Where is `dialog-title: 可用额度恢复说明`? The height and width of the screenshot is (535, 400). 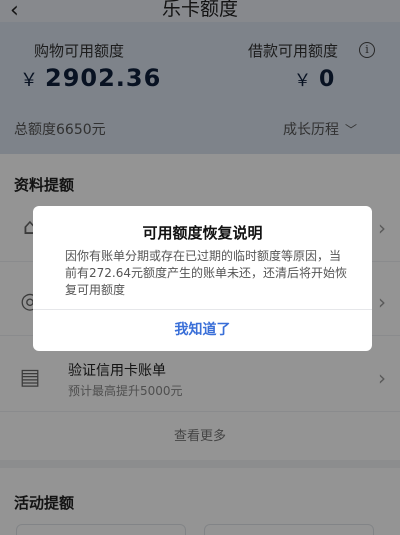
dialog-title: 可用额度恢复说明 is located at coordinates (202, 233).